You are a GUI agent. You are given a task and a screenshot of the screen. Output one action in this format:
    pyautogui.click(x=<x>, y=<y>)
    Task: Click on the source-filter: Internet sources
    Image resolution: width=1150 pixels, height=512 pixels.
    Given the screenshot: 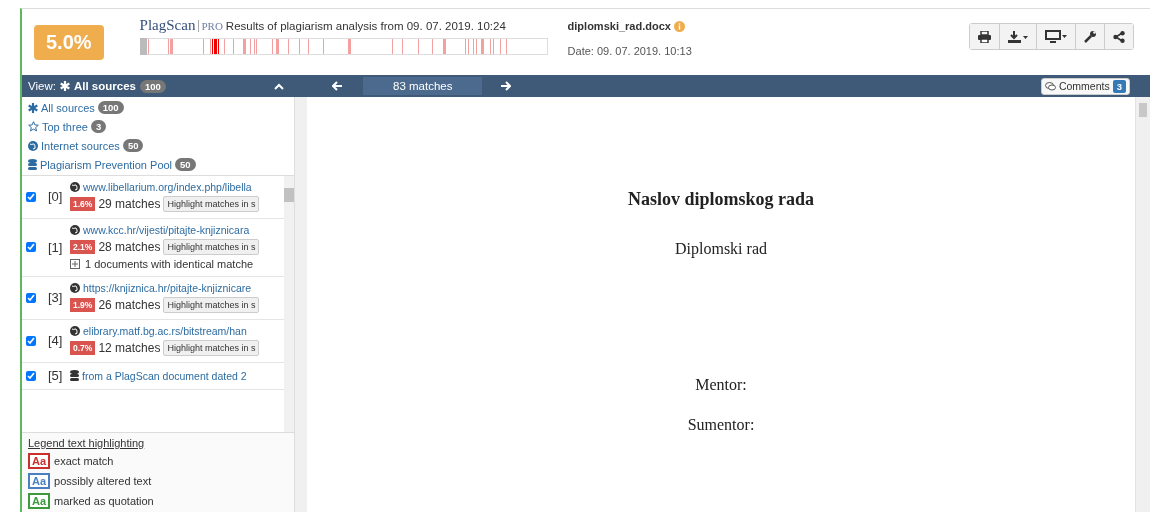 What is the action you would take?
    pyautogui.click(x=80, y=145)
    